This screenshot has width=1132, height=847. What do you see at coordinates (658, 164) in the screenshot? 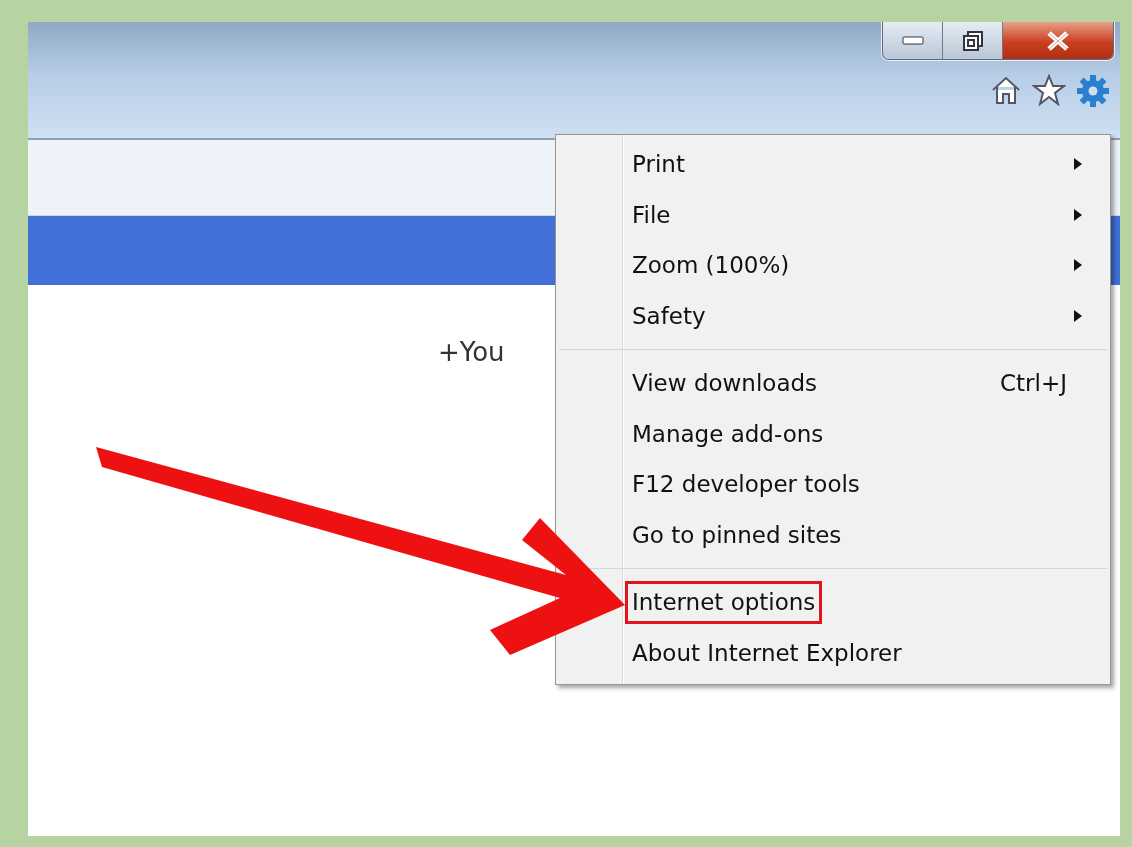
I see `menu-item: Print` at bounding box center [658, 164].